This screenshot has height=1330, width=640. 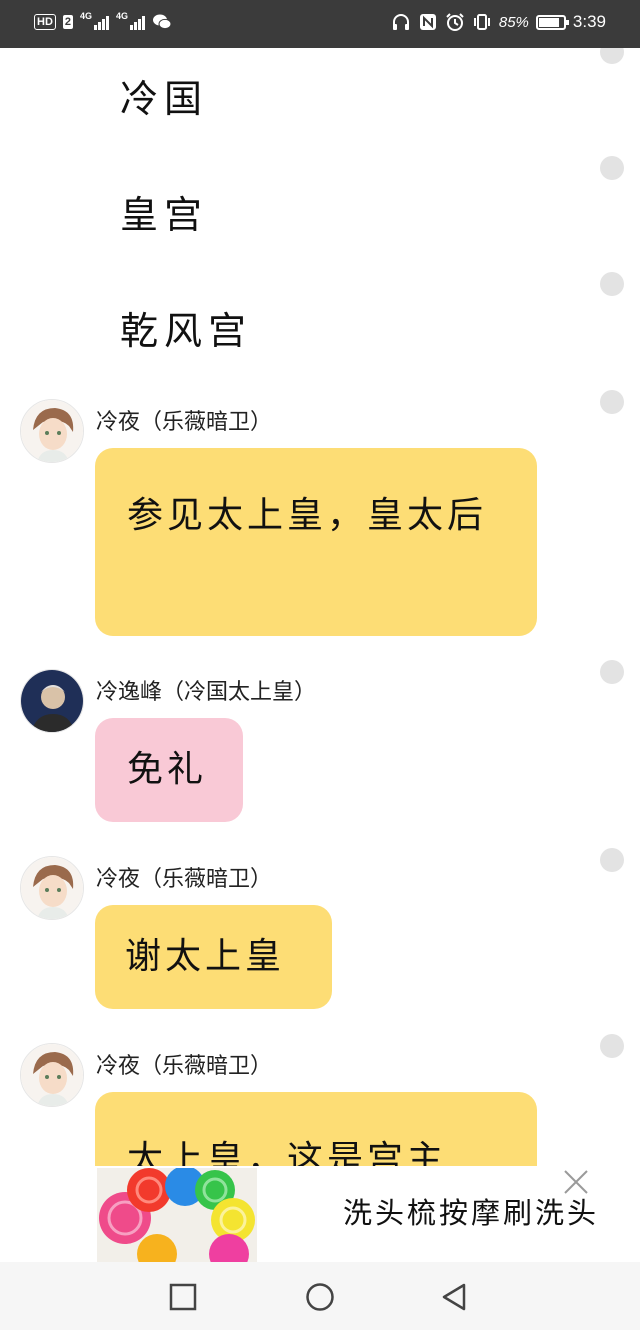 What do you see at coordinates (482, 22) in the screenshot?
I see `vibrate-icon` at bounding box center [482, 22].